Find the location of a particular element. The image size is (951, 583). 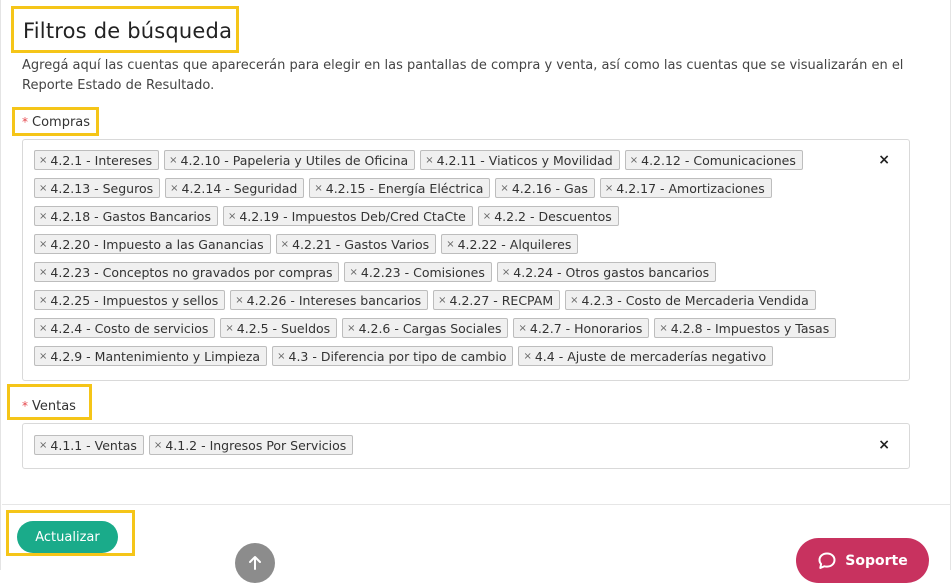

compras-tag: × 4.2.4 - Costo de servicios is located at coordinates (125, 328).